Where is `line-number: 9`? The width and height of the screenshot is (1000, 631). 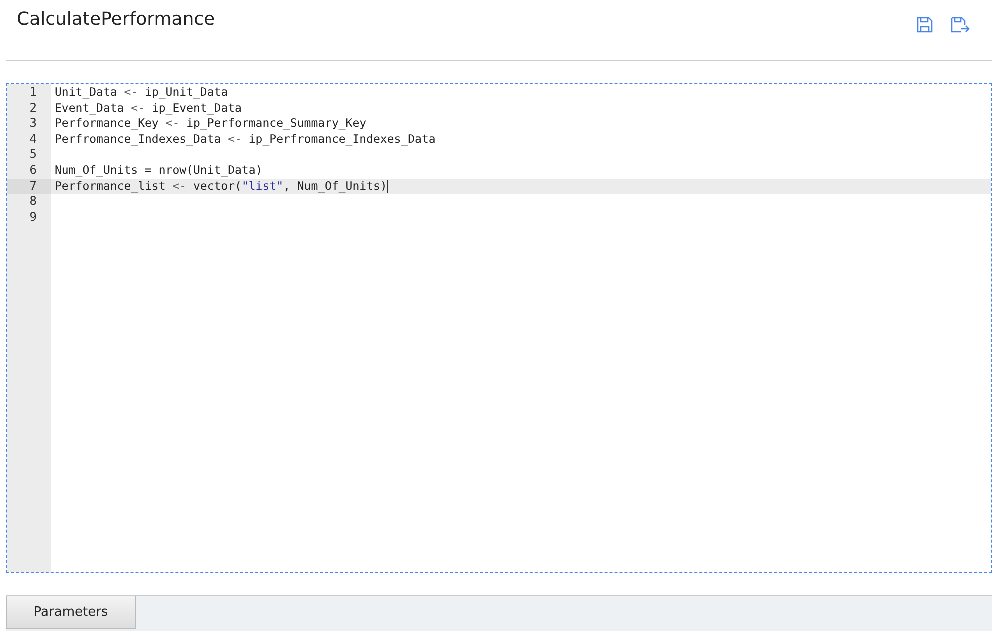 line-number: 9 is located at coordinates (33, 218).